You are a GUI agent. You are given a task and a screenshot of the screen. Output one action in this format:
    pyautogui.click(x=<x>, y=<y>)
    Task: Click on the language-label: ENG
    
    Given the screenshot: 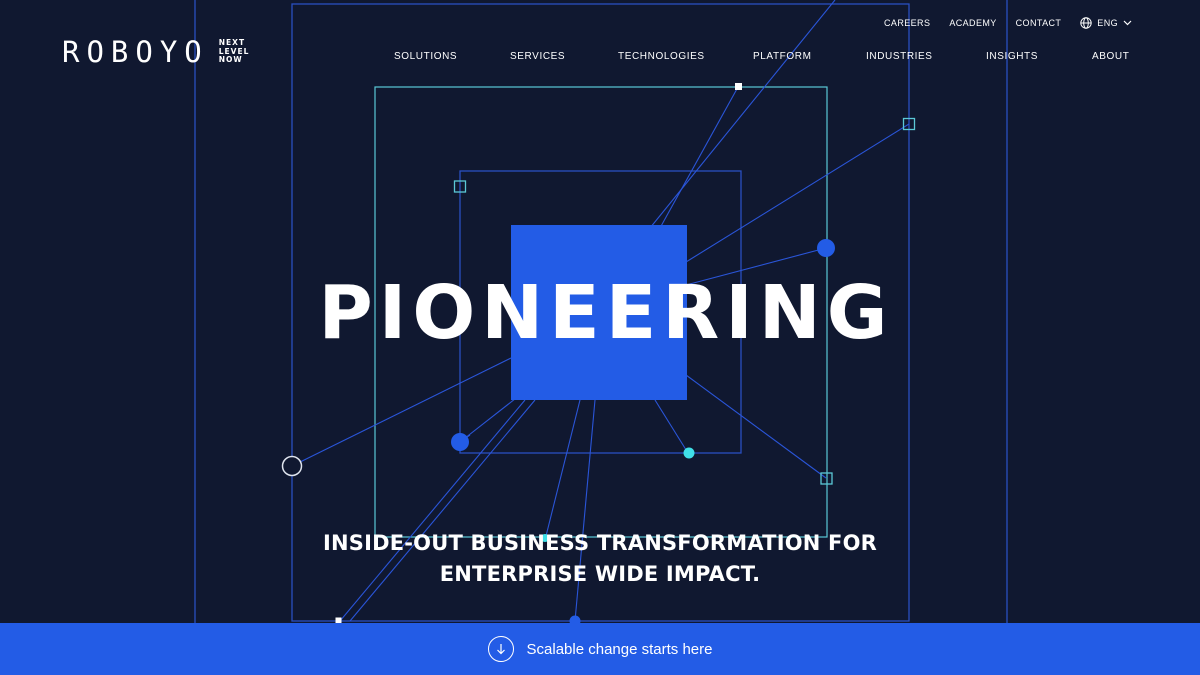 What is the action you would take?
    pyautogui.click(x=1107, y=23)
    